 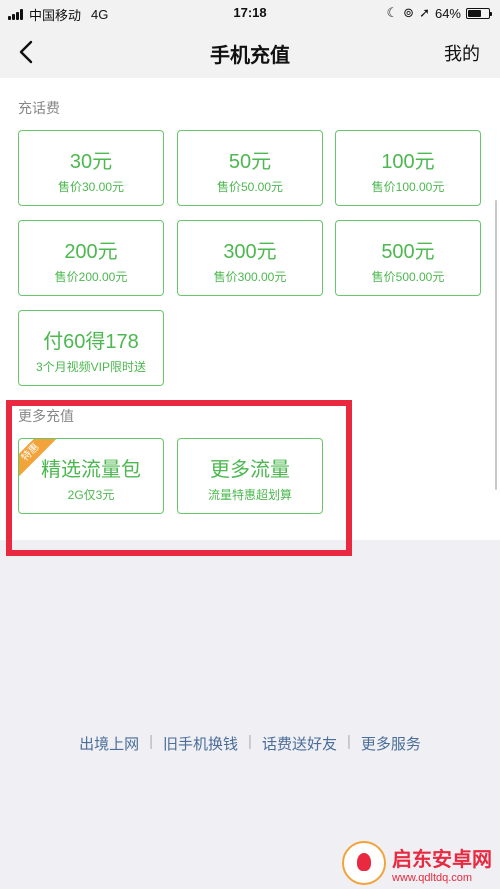 I want to click on watermark-text: 启东安卓网 www.qdltdq.com, so click(x=442, y=863).